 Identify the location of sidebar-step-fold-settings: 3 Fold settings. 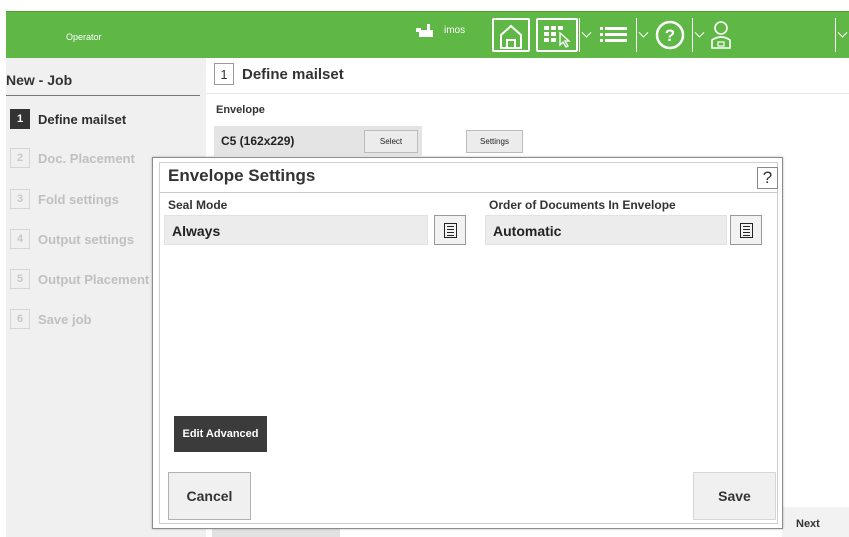
(64, 199).